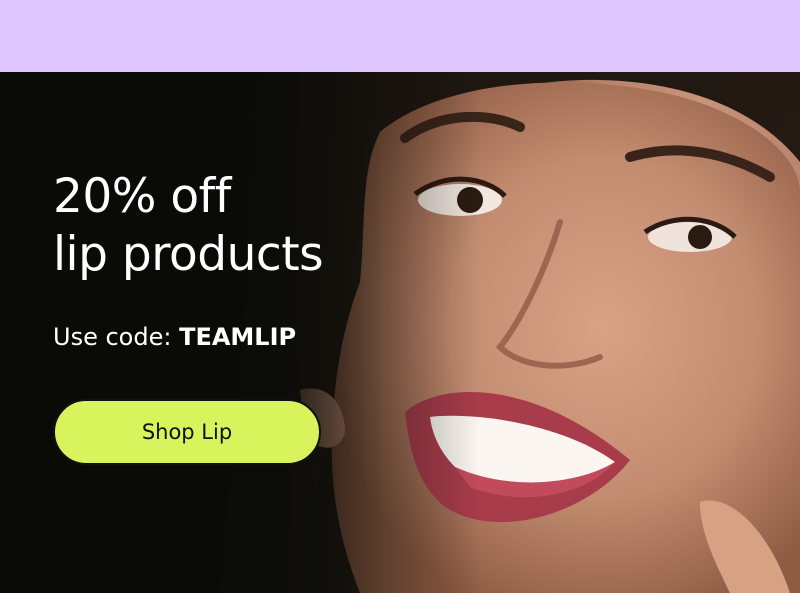 This screenshot has height=593, width=800. What do you see at coordinates (112, 337) in the screenshot?
I see `promo-code-prefix: Use code:` at bounding box center [112, 337].